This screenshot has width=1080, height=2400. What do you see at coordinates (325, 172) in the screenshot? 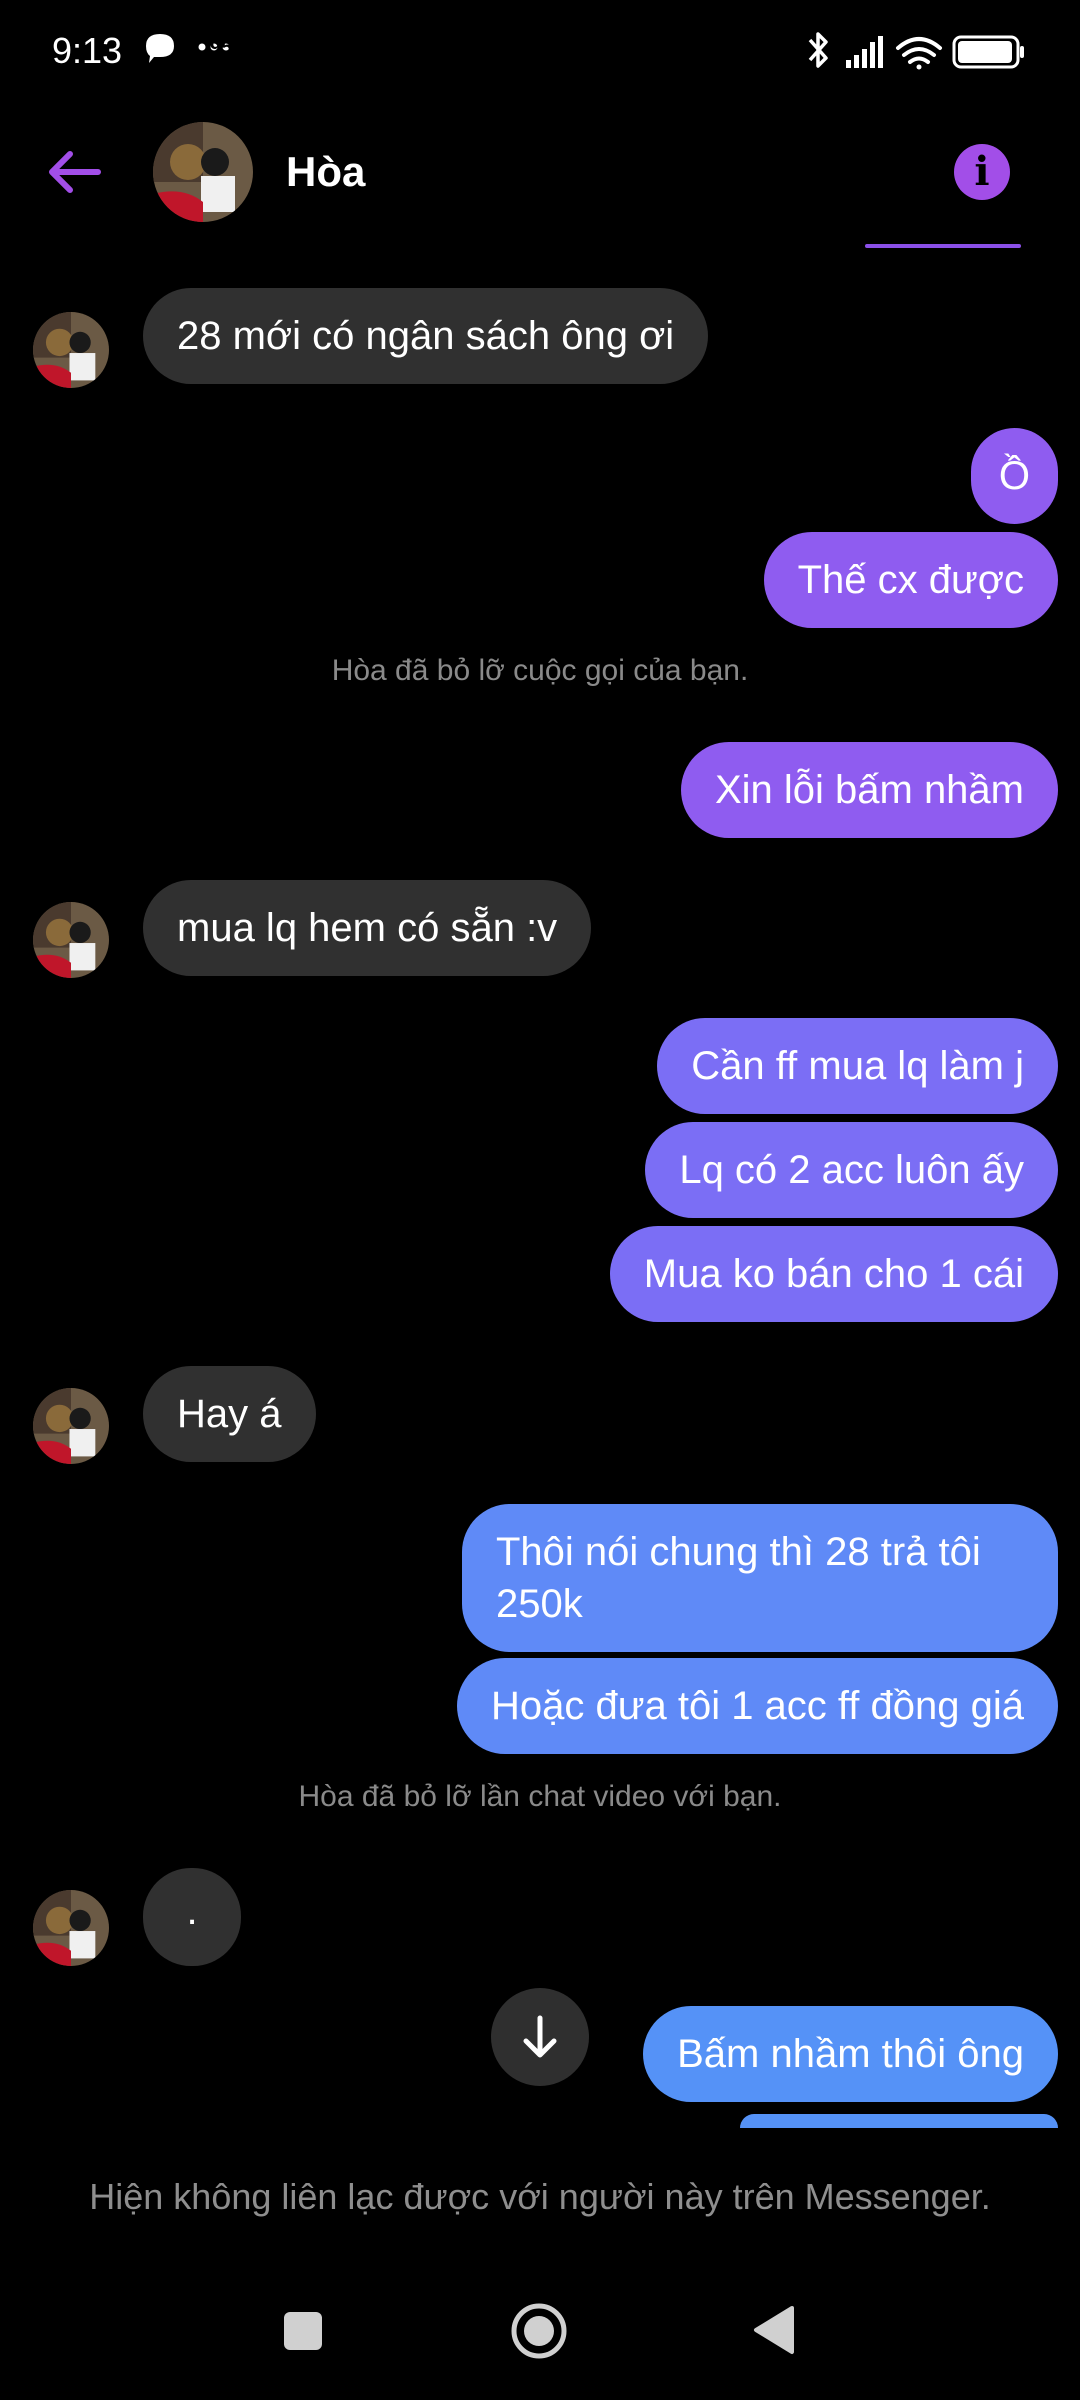
I see `contact-name: Hòa` at bounding box center [325, 172].